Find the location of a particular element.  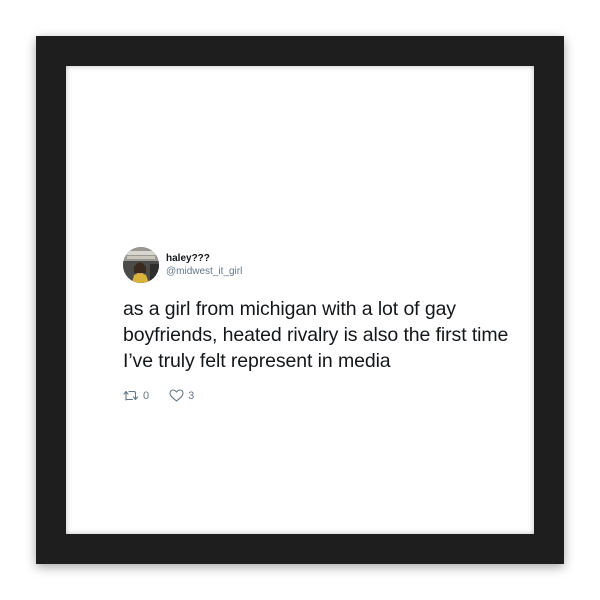

heart-icon is located at coordinates (176, 395).